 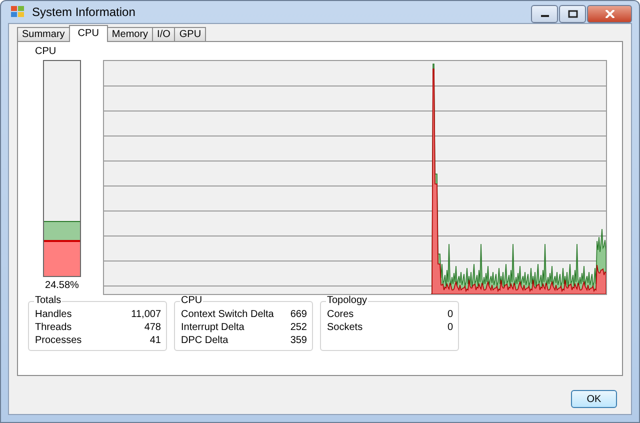 I want to click on field-label: Handles, so click(x=53, y=315).